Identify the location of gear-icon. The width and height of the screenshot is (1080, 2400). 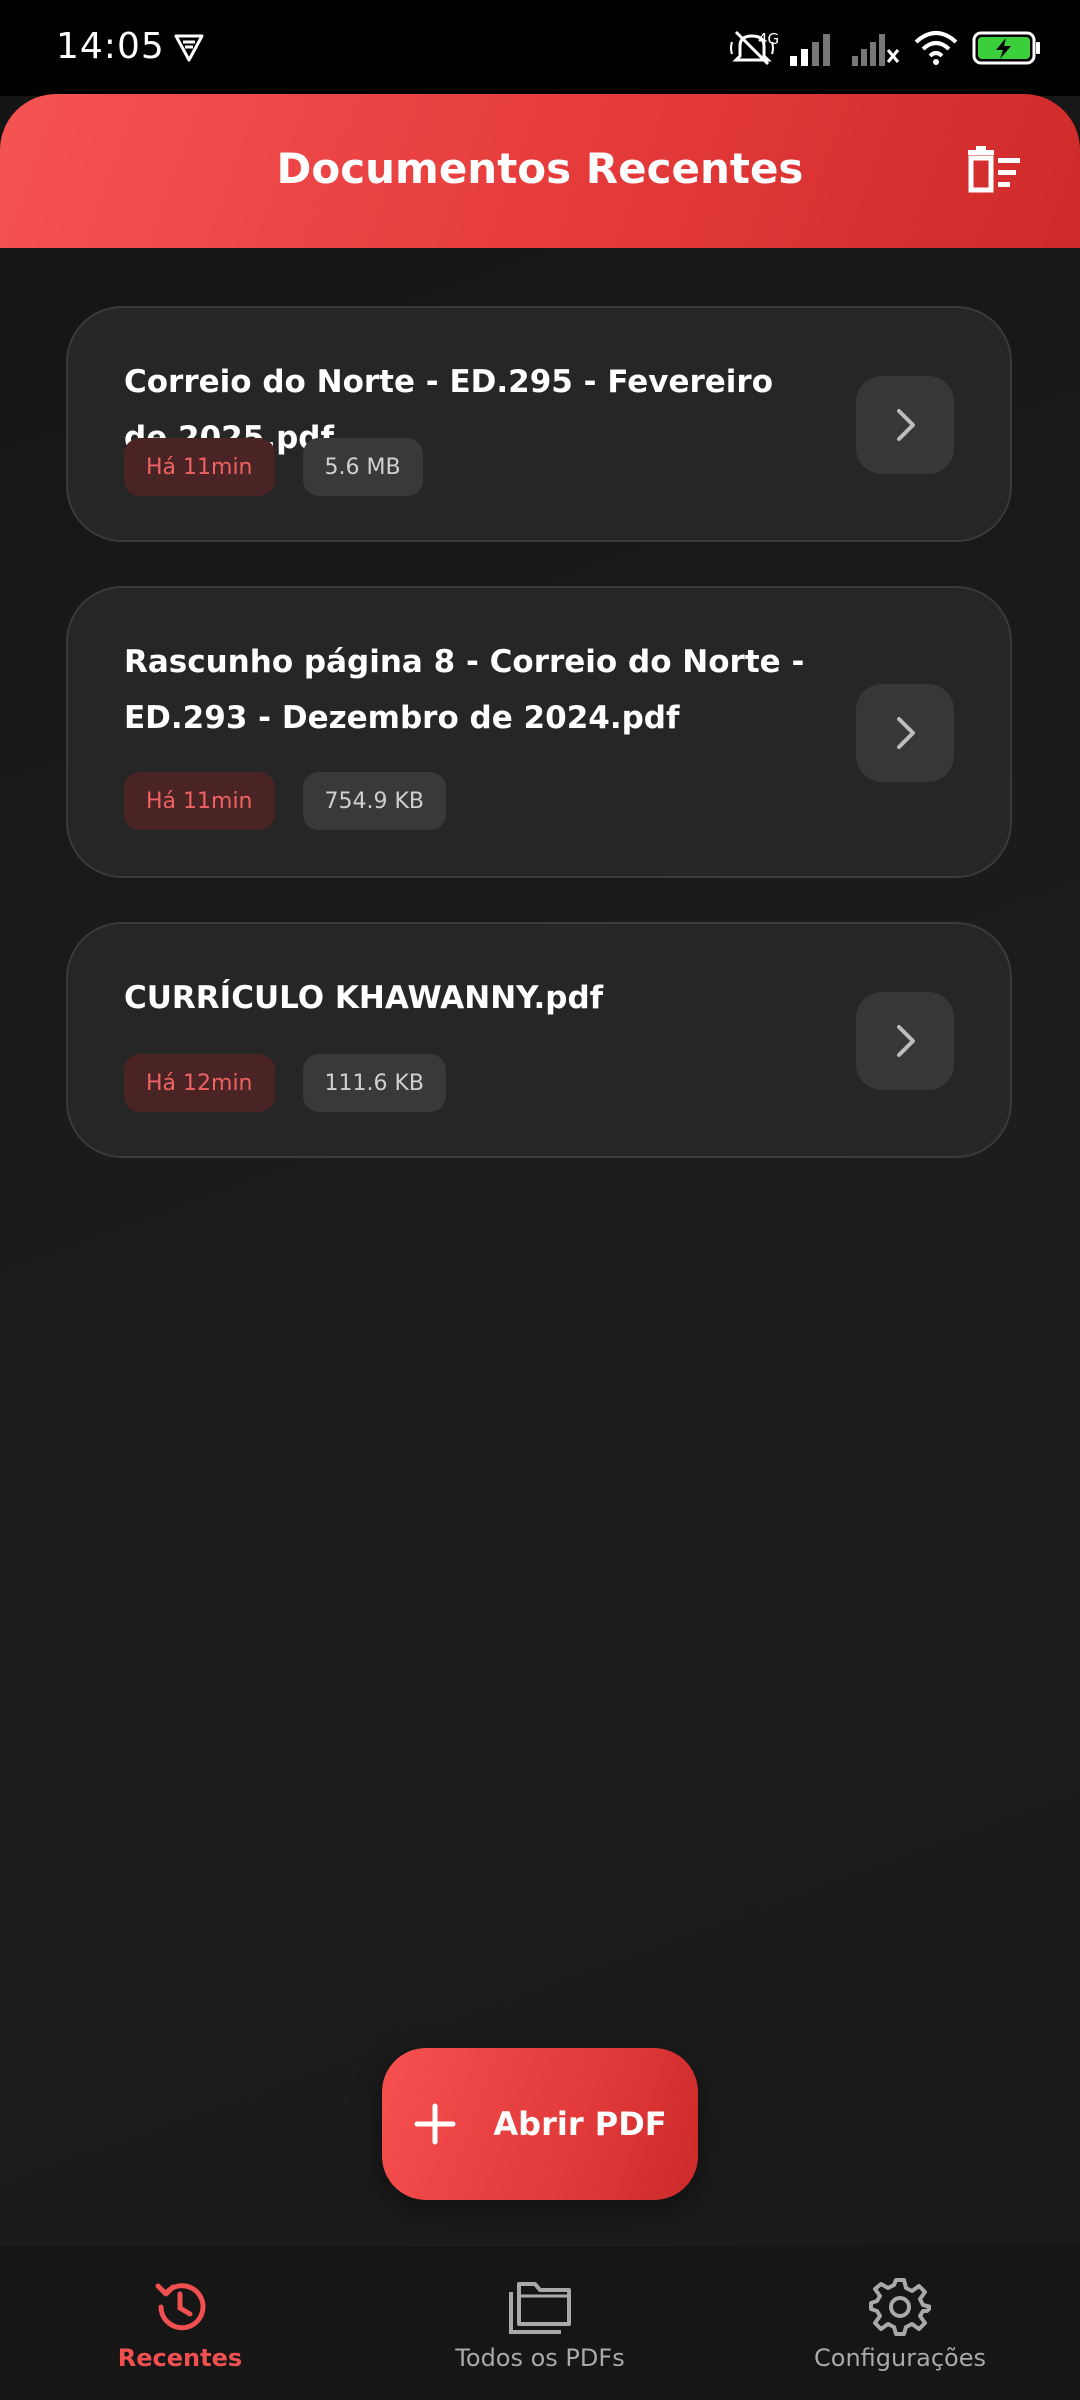
(900, 2307).